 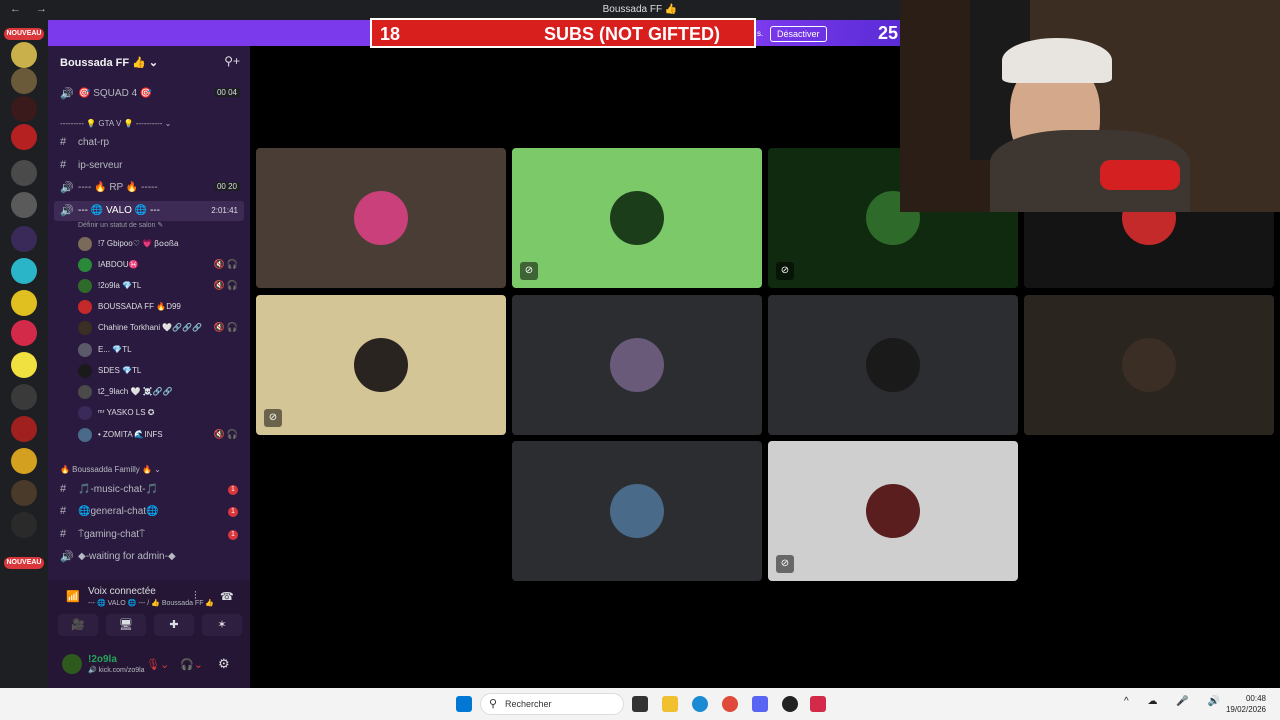 What do you see at coordinates (149, 143) in the screenshot?
I see `text-channel-chat-rp: # chat-rp` at bounding box center [149, 143].